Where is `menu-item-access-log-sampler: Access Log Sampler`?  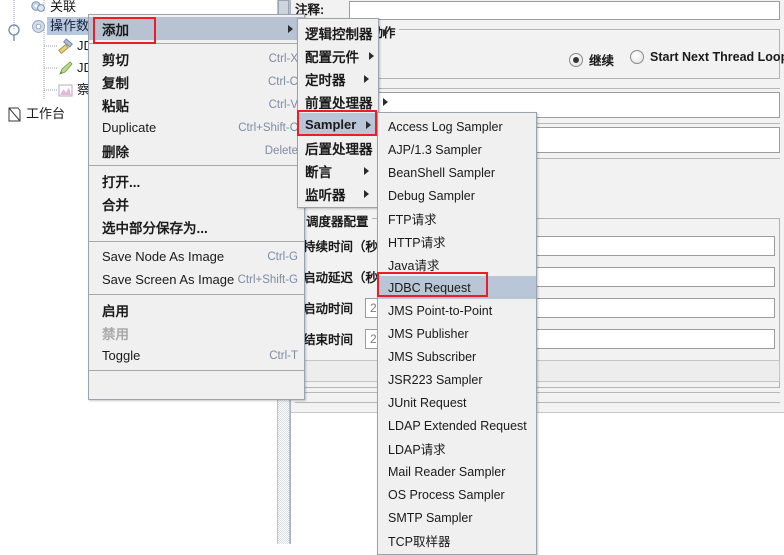 menu-item-access-log-sampler: Access Log Sampler is located at coordinates (457, 126).